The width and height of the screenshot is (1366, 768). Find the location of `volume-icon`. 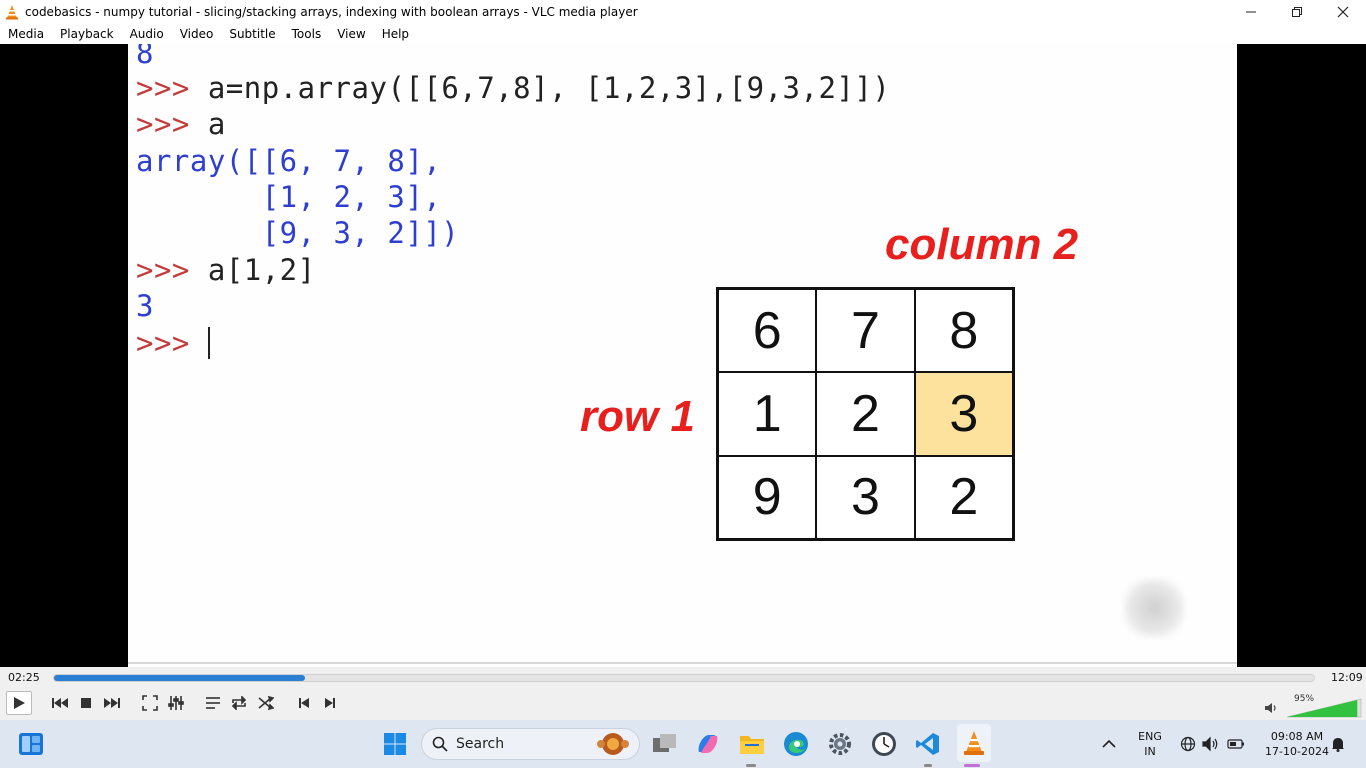

volume-icon is located at coordinates (1210, 744).